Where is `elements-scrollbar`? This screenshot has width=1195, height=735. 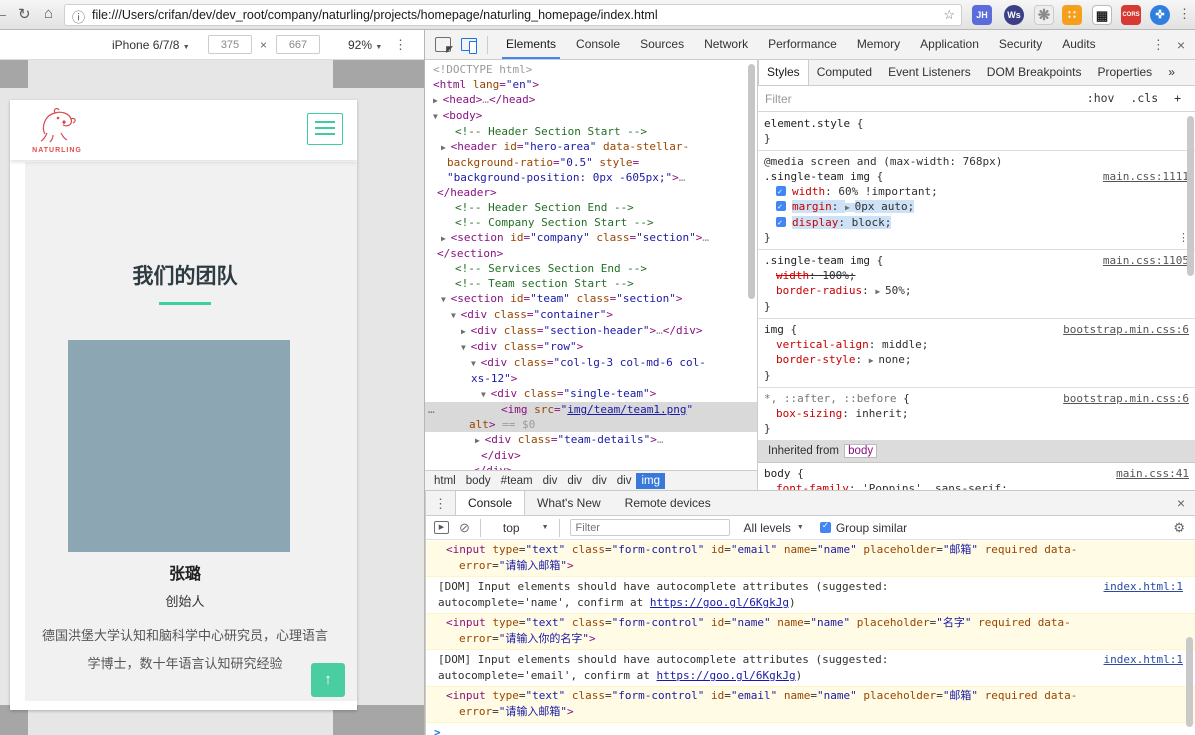 elements-scrollbar is located at coordinates (751, 181).